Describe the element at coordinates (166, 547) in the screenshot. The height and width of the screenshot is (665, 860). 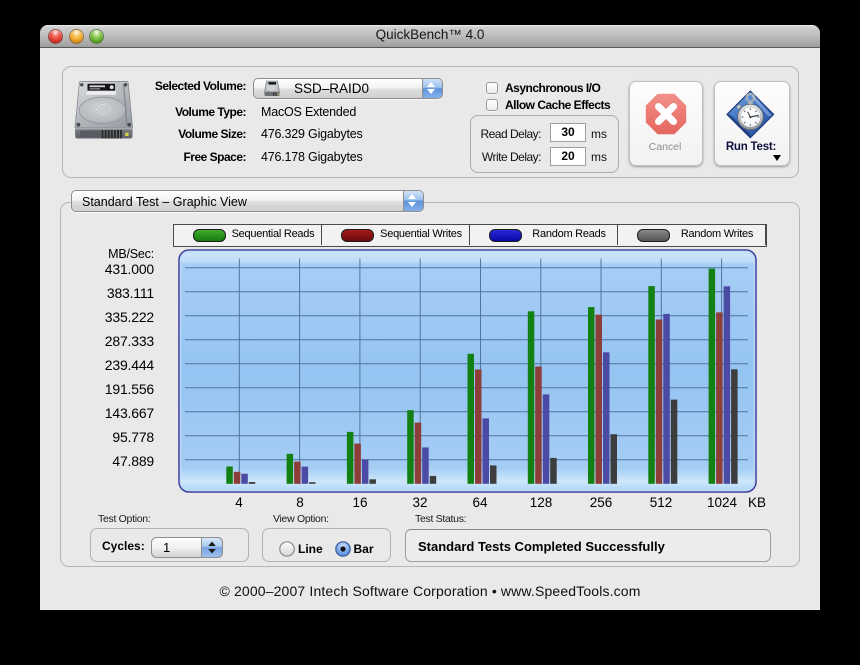
I see `svg-text: 1` at that location.